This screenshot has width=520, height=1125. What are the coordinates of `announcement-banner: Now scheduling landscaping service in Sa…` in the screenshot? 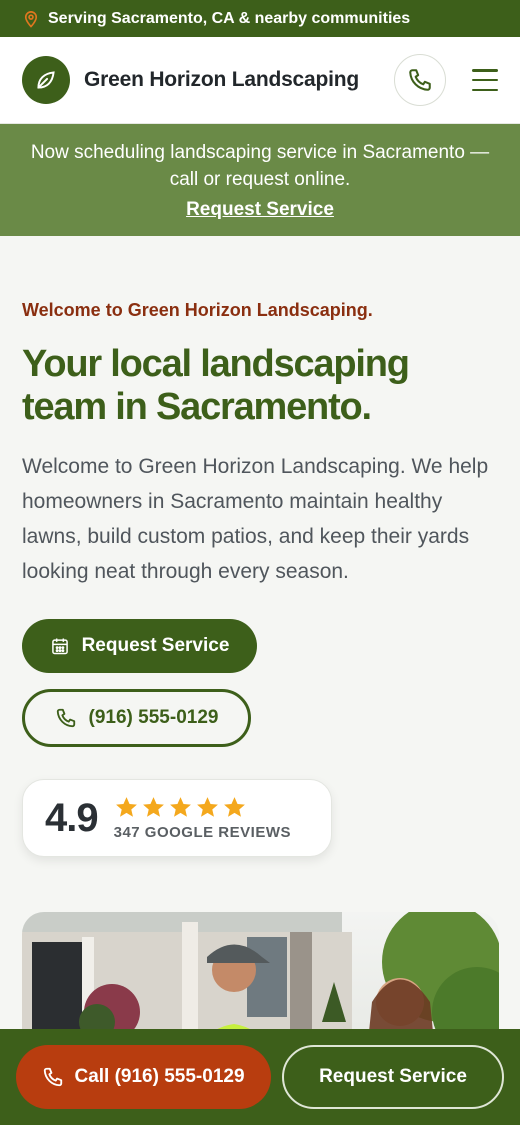 It's located at (260, 180).